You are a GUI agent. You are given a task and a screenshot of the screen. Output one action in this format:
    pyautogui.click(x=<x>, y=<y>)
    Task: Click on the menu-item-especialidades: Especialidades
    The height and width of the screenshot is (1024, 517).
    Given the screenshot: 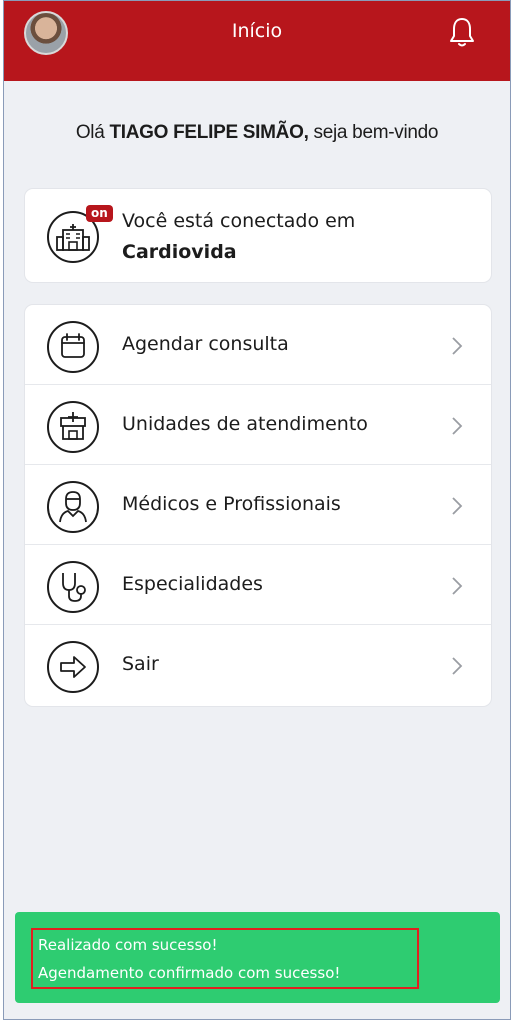 What is the action you would take?
    pyautogui.click(x=258, y=585)
    